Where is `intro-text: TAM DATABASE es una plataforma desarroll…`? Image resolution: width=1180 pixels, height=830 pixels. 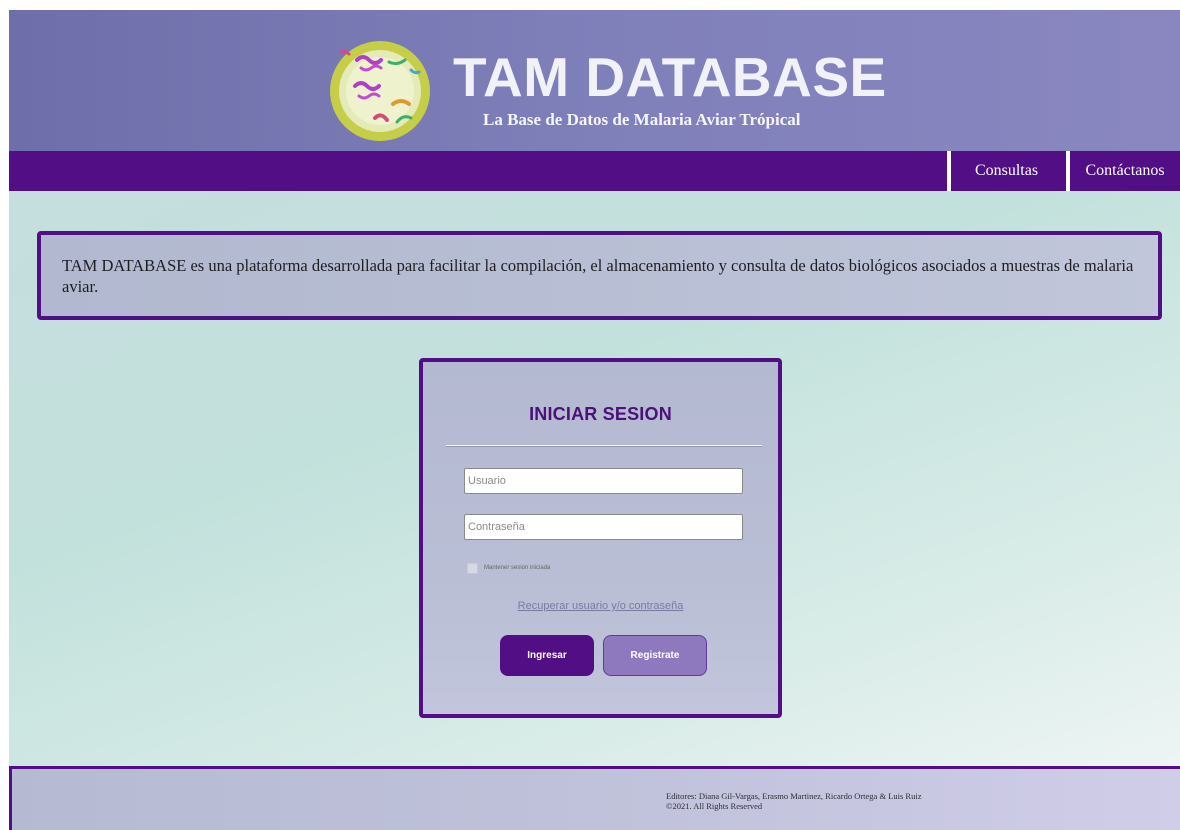 intro-text: TAM DATABASE es una plataforma desarroll… is located at coordinates (598, 276).